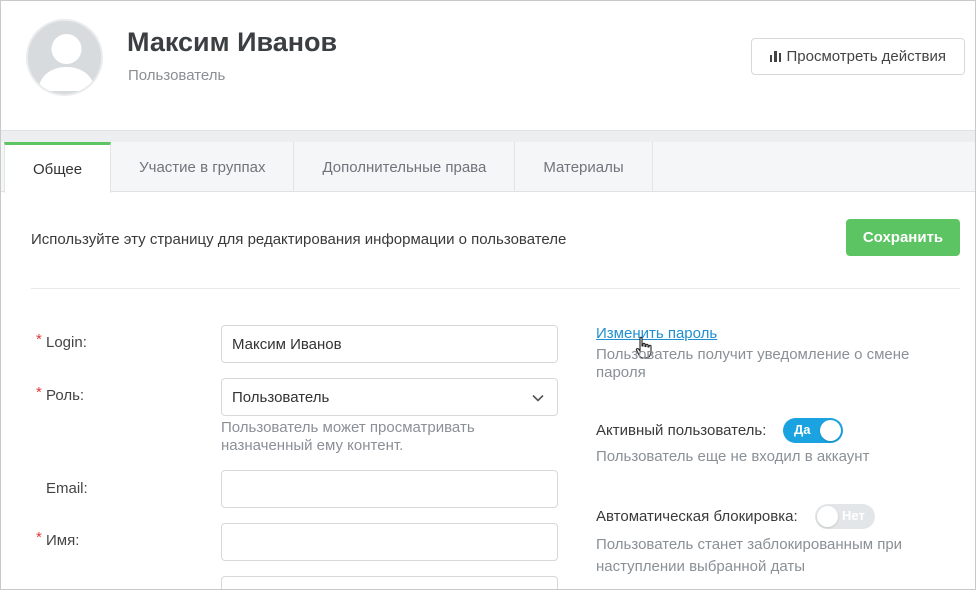 The width and height of the screenshot is (976, 590). I want to click on tab-general: Общее, so click(58, 167).